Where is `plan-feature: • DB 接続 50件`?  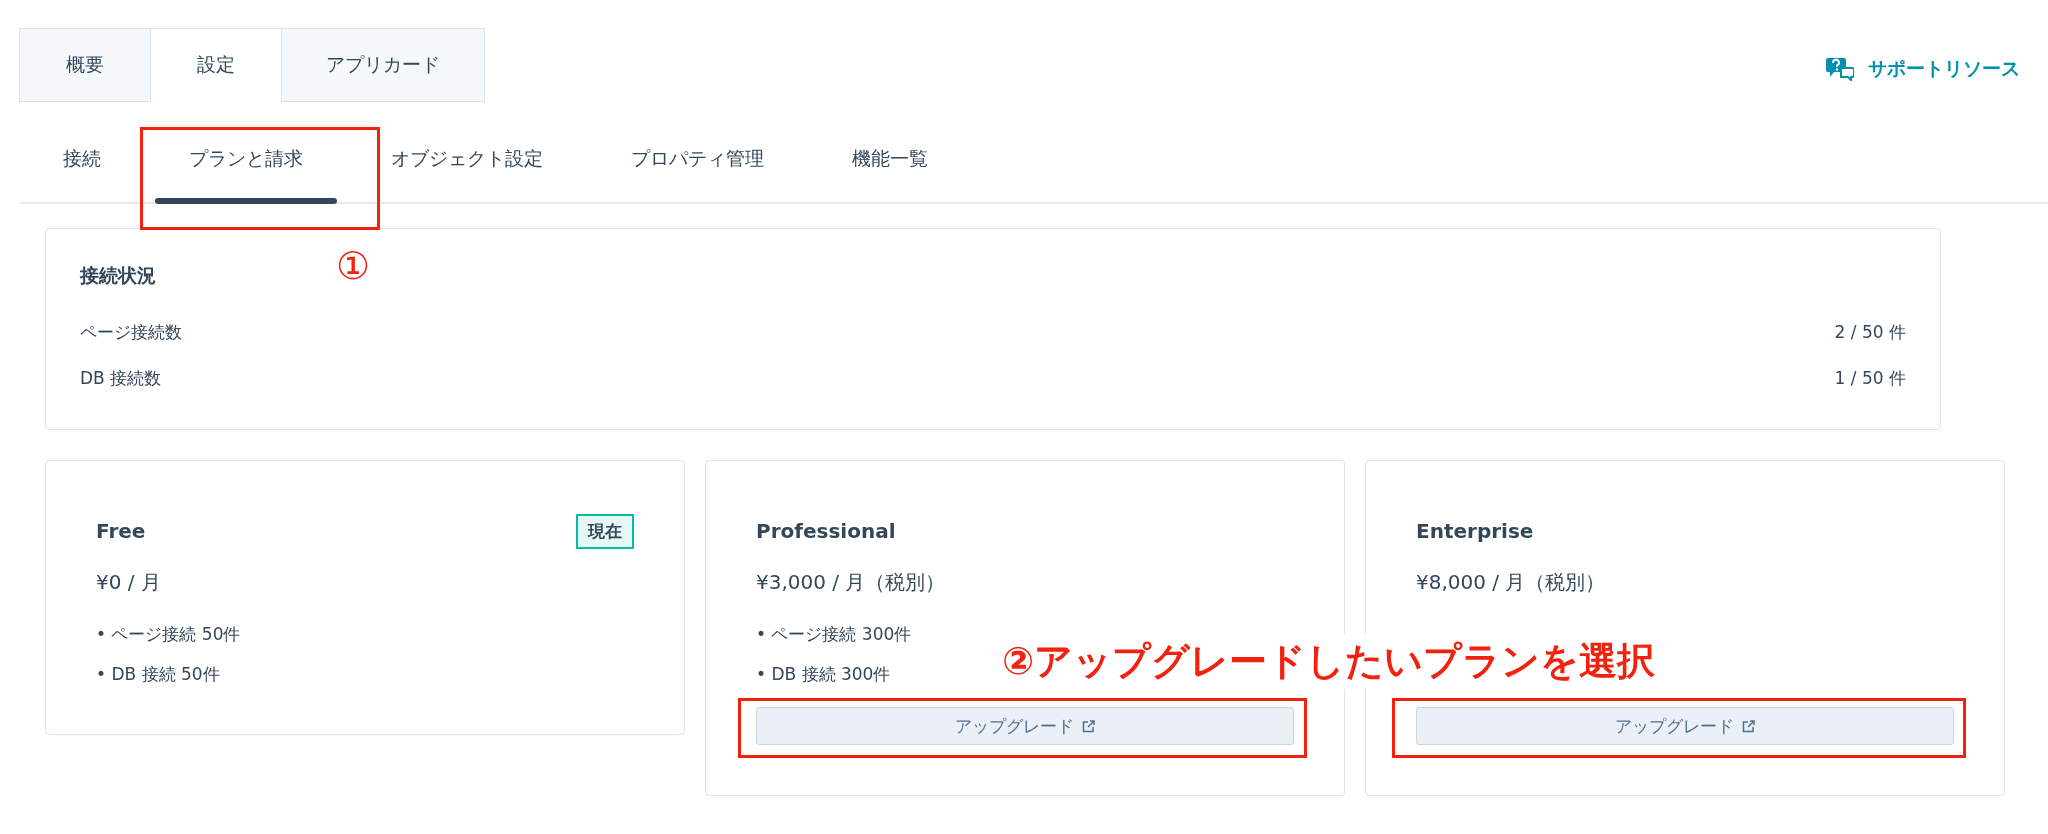 plan-feature: • DB 接続 50件 is located at coordinates (158, 674).